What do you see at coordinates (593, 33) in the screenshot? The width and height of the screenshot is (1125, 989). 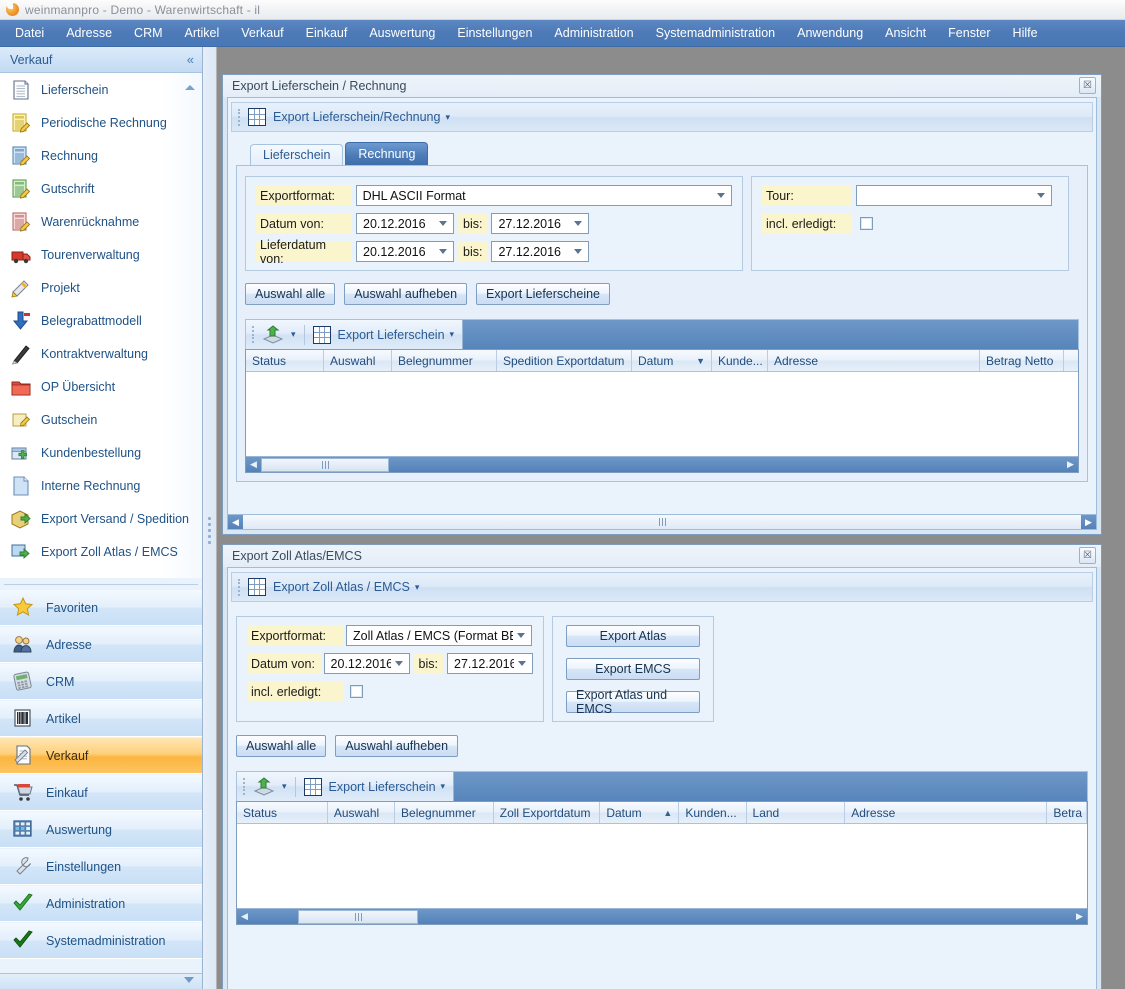 I see `menu-item-administration: Administration` at bounding box center [593, 33].